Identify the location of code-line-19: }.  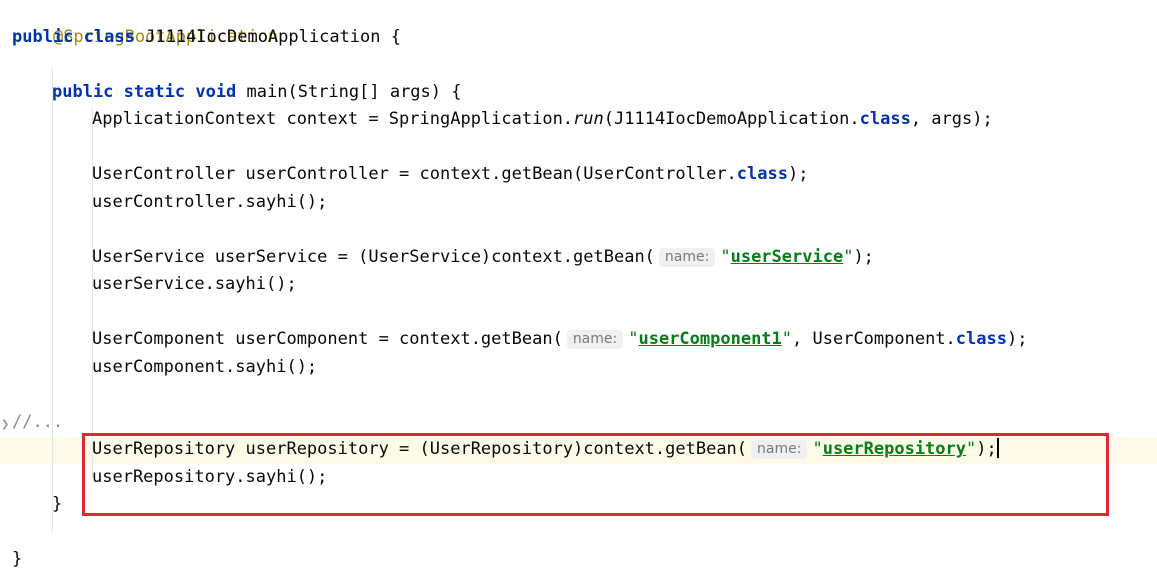
(57, 504).